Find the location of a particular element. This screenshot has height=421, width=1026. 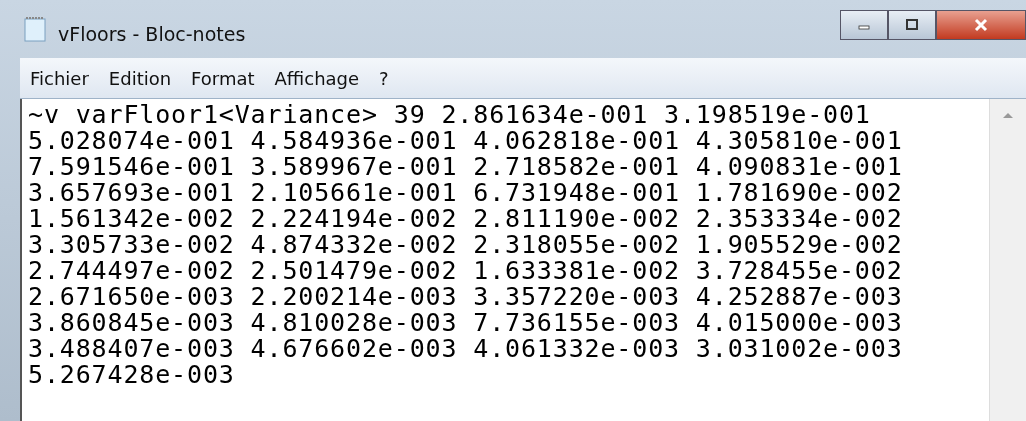

menu-item: ? is located at coordinates (384, 78).